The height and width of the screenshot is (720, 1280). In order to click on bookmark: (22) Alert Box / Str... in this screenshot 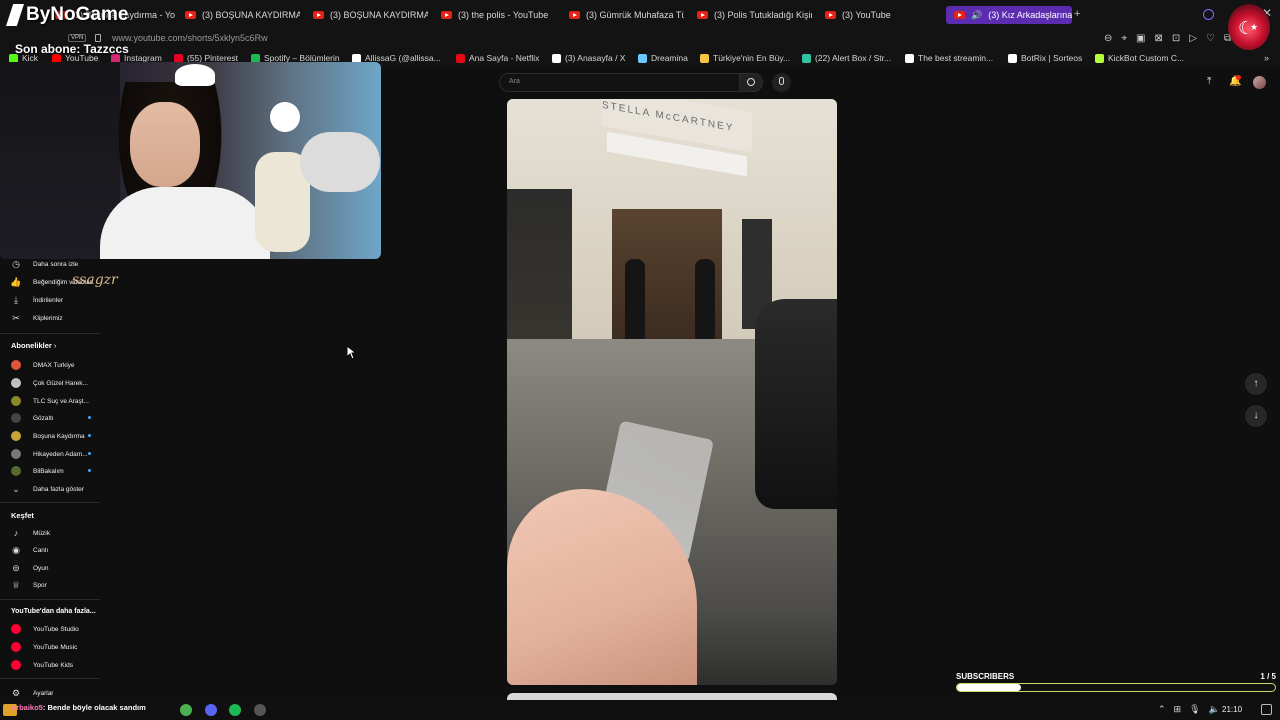, I will do `click(846, 58)`.